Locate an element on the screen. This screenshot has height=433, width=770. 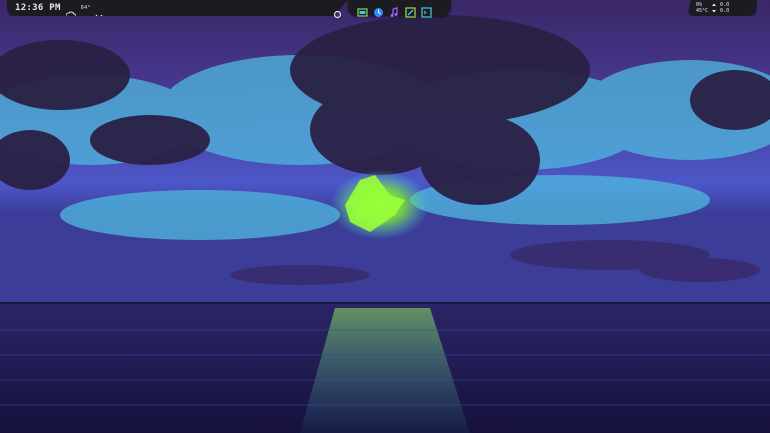
music-icon is located at coordinates (394, 10).